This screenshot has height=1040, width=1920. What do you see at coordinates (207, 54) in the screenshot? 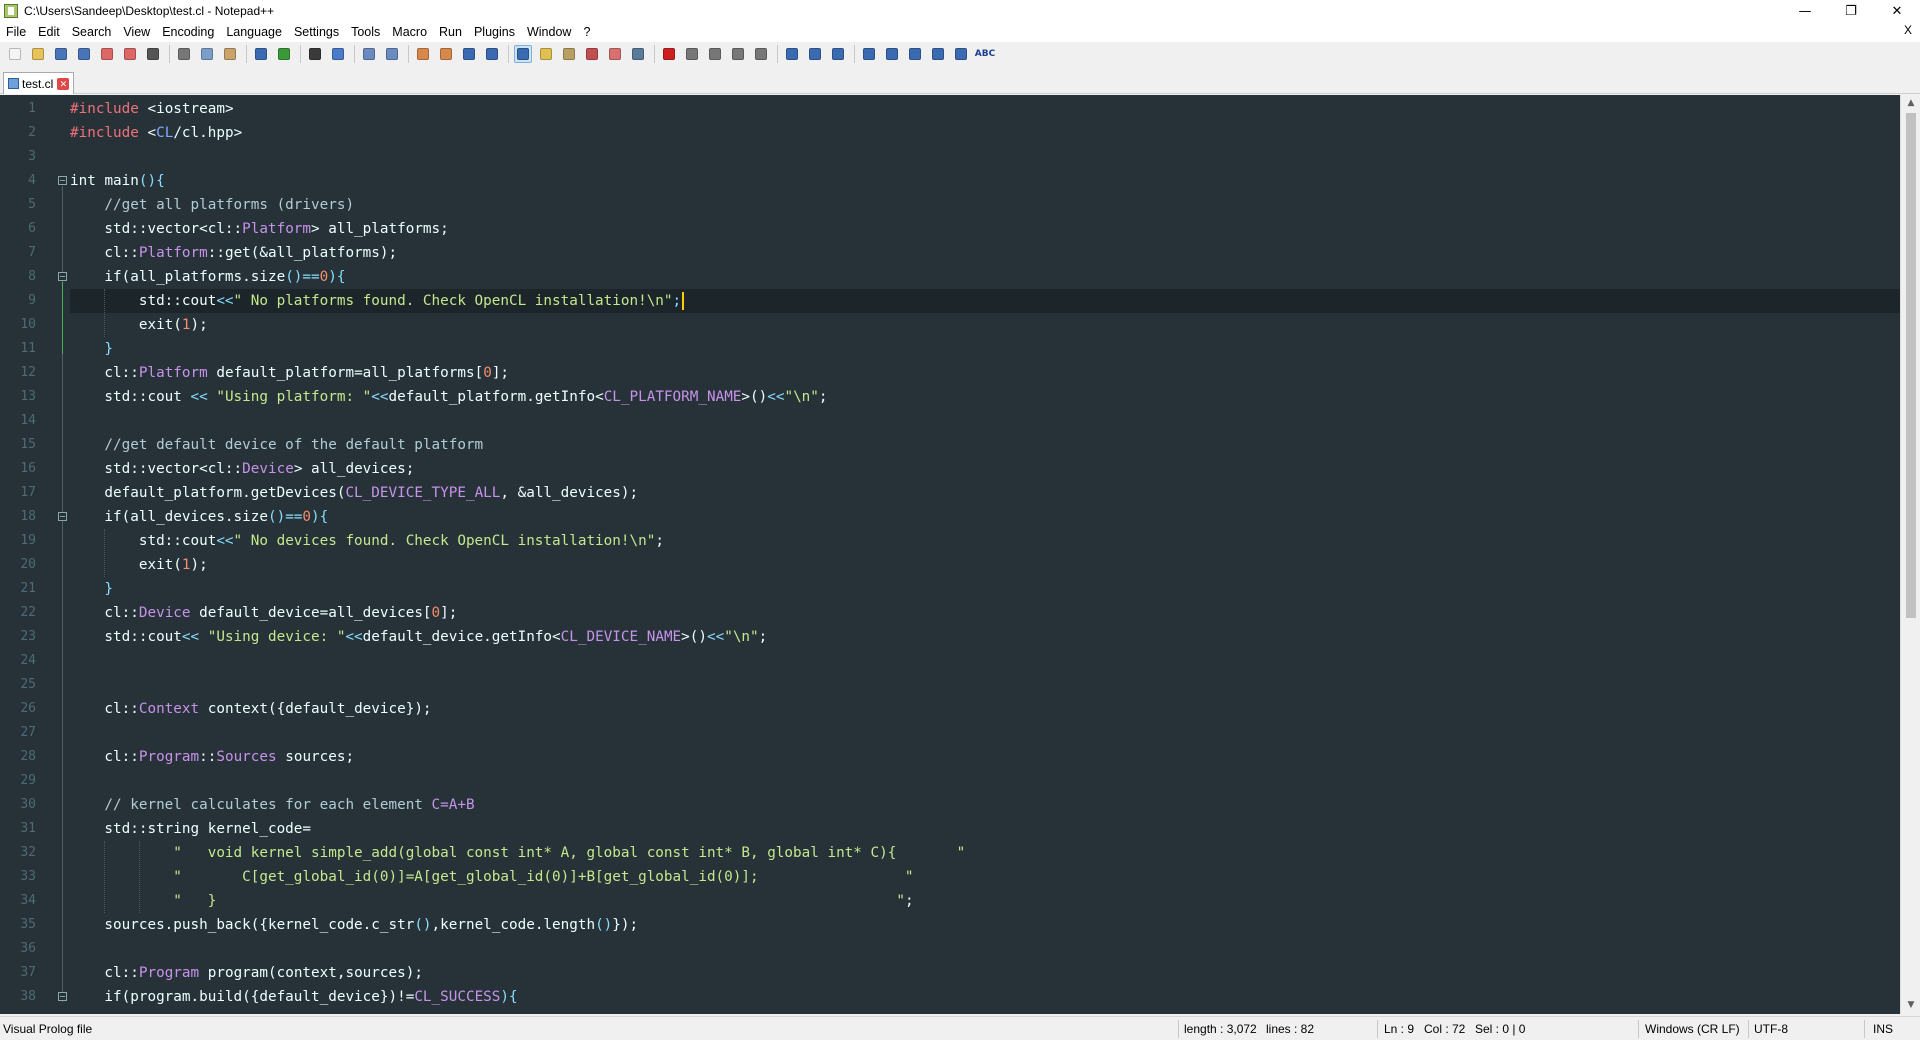
I see `copy-icon` at bounding box center [207, 54].